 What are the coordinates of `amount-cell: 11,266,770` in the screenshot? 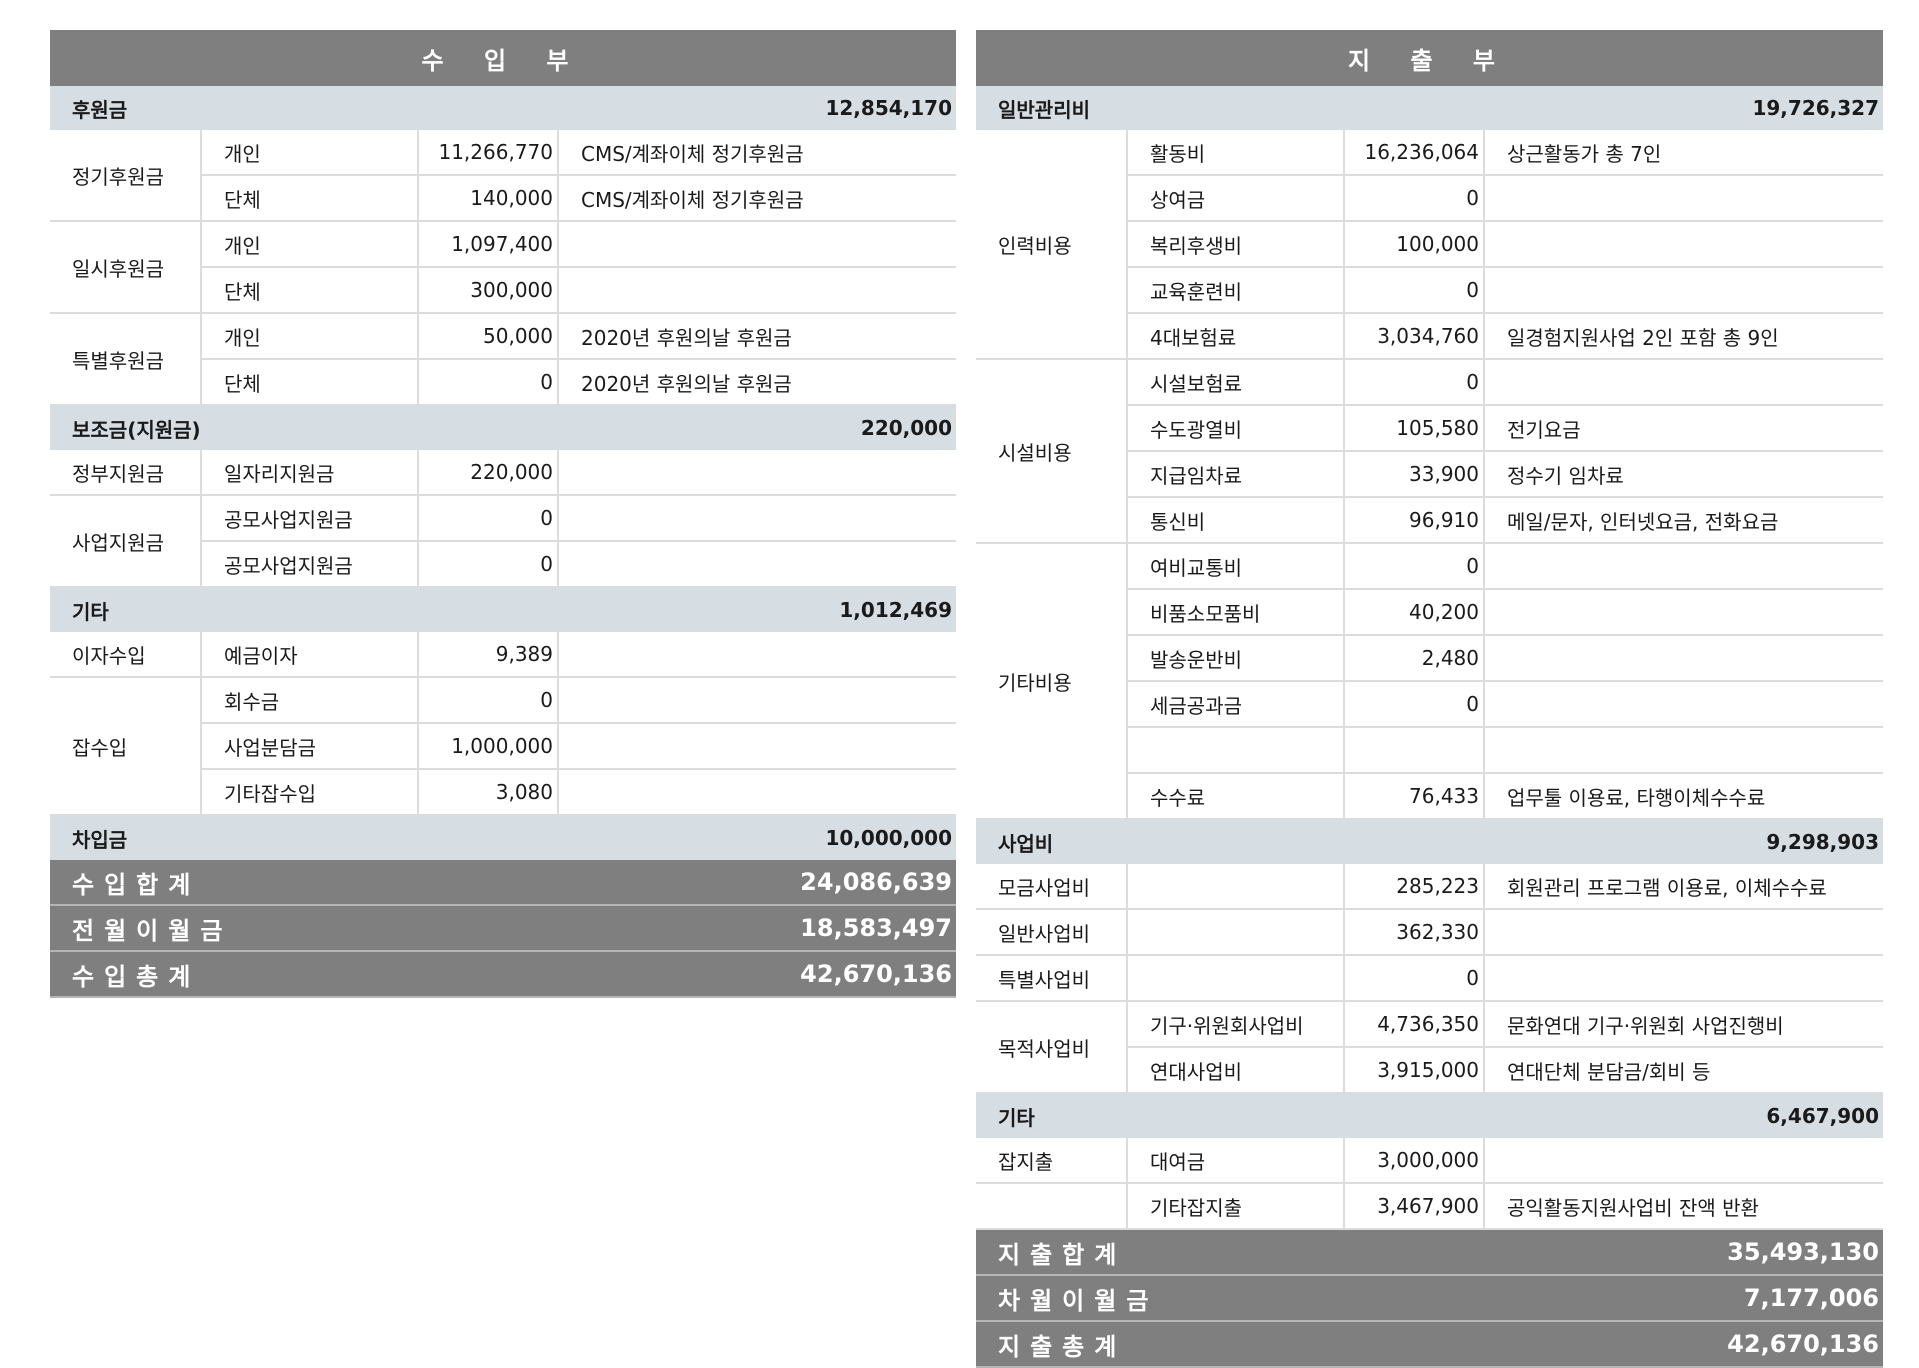 It's located at (488, 153).